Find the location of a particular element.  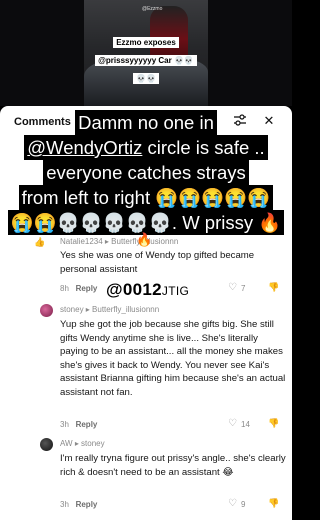

comment-meta: 8h Reply is located at coordinates (78, 288).